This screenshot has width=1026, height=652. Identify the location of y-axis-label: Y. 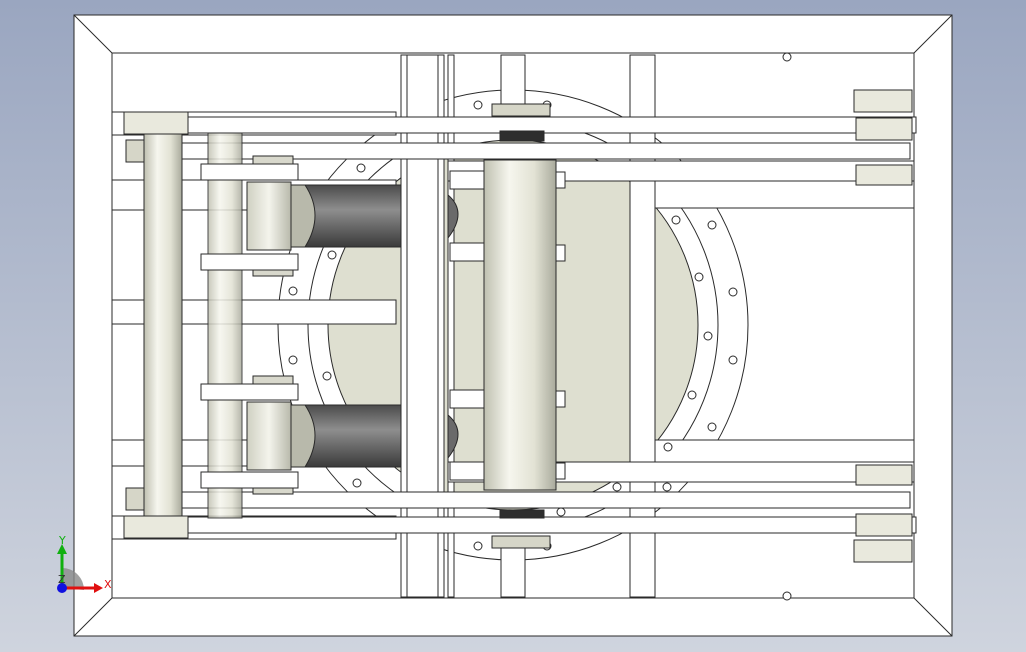
(62, 540).